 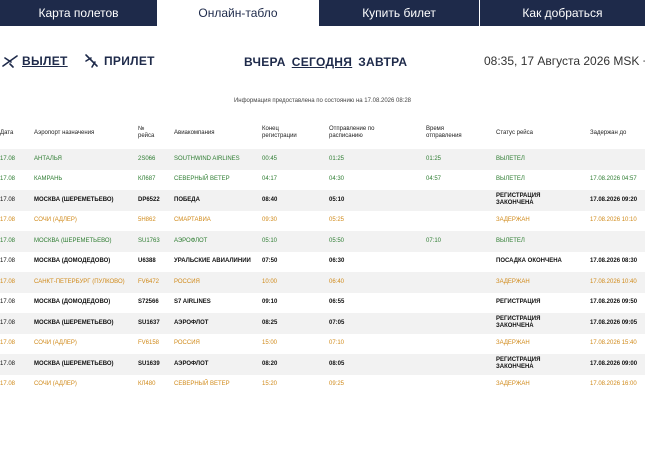 I want to click on flight-number: 2S066, so click(x=147, y=158).